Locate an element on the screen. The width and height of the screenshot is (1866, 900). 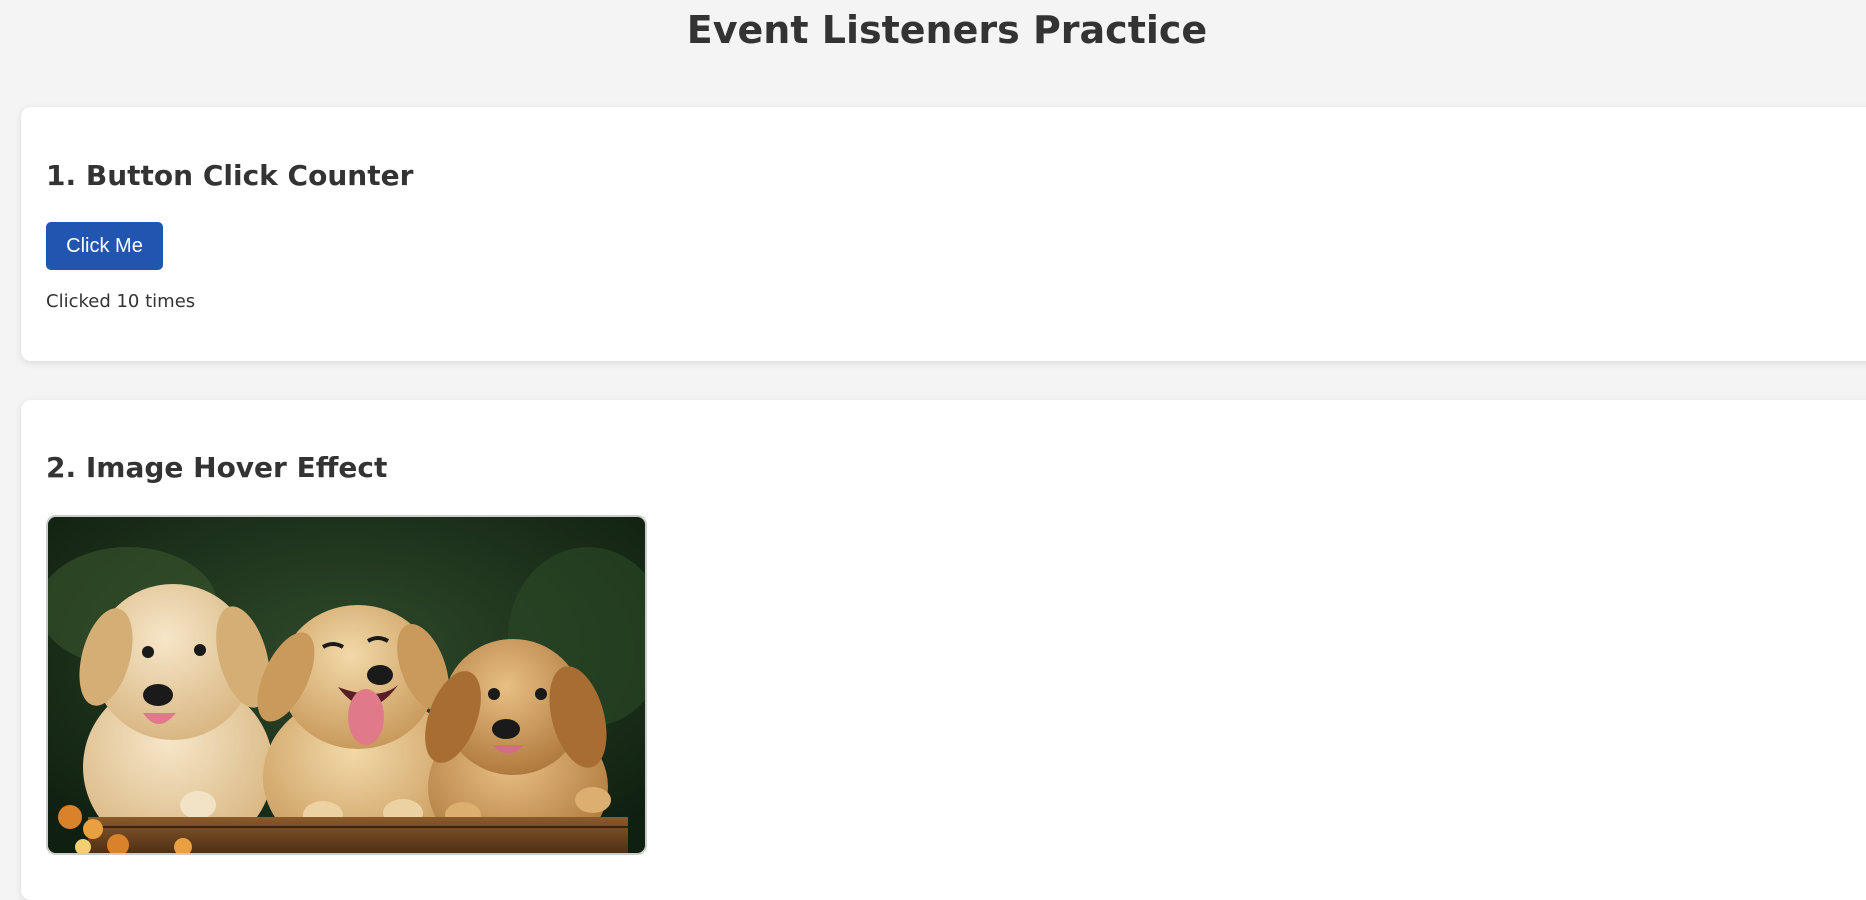
click-me-button: Click Me is located at coordinates (104, 246).